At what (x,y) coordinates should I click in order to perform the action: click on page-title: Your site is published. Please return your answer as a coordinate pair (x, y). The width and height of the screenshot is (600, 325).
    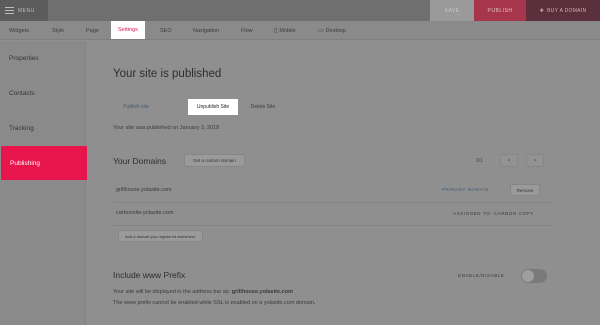
    Looking at the image, I should click on (167, 74).